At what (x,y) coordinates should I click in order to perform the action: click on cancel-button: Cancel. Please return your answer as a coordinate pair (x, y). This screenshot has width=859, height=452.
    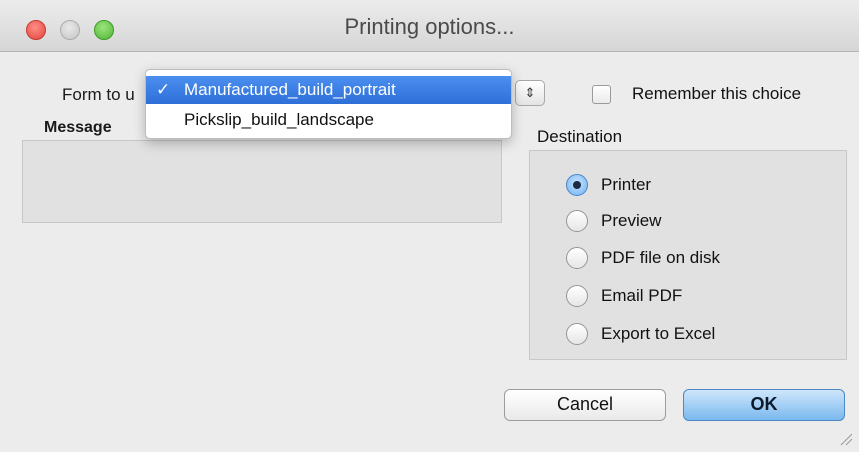
    Looking at the image, I should click on (585, 405).